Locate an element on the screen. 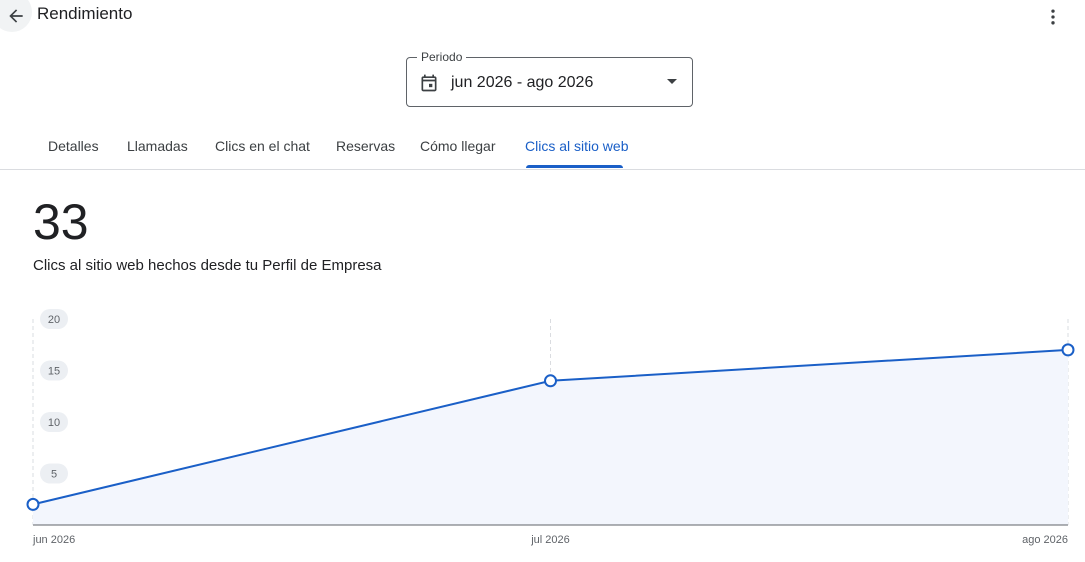 The image size is (1085, 562). y-tick-label: 15 is located at coordinates (54, 372).